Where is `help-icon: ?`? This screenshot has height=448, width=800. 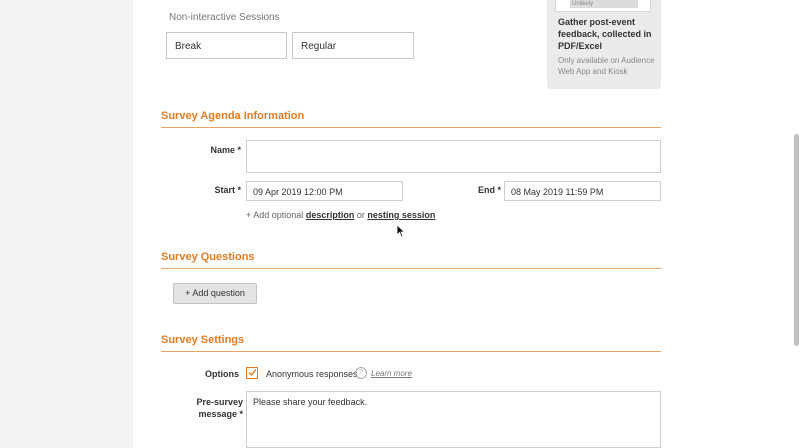 help-icon: ? is located at coordinates (361, 373).